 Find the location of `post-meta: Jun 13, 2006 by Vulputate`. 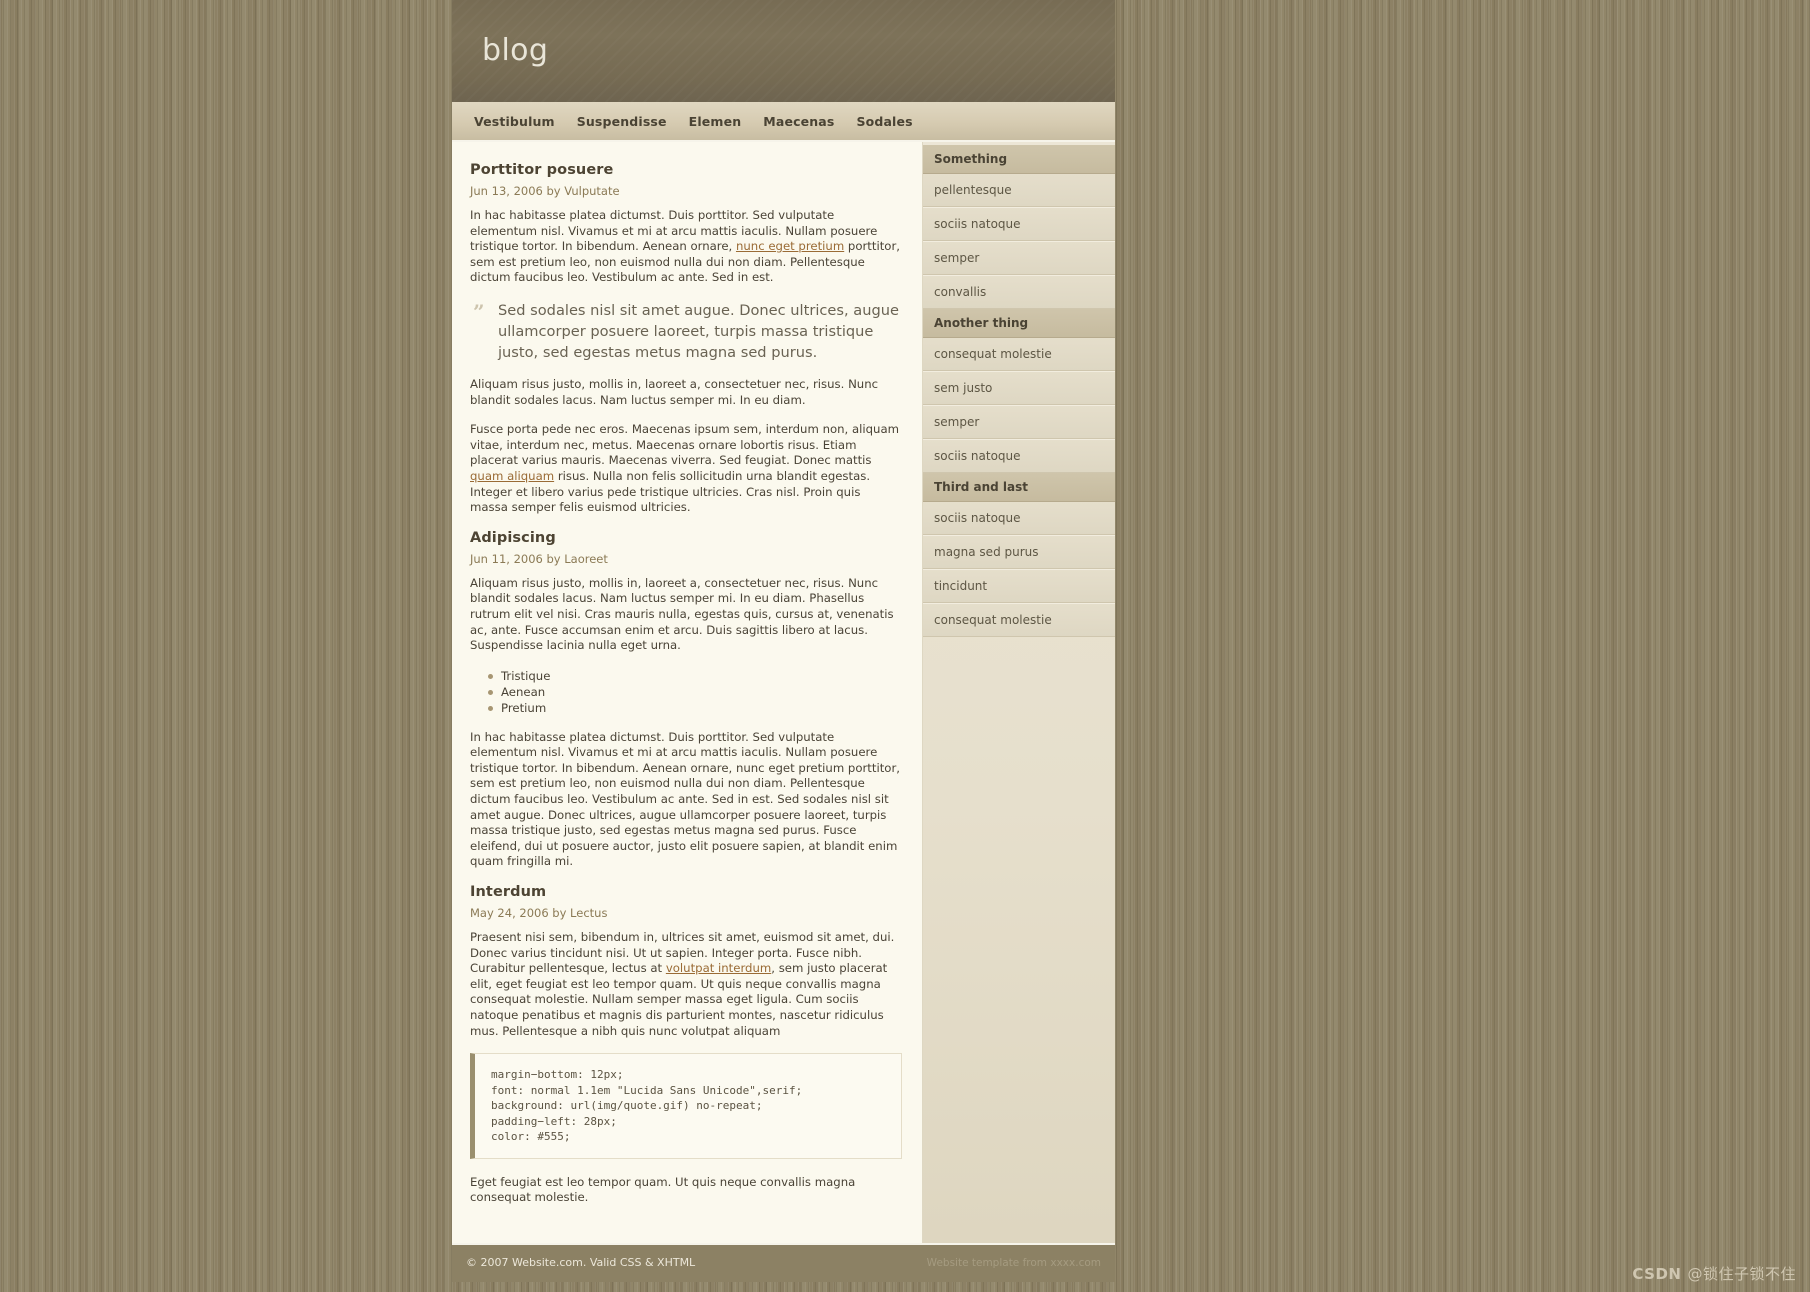

post-meta: Jun 13, 2006 by Vulputate is located at coordinates (545, 191).